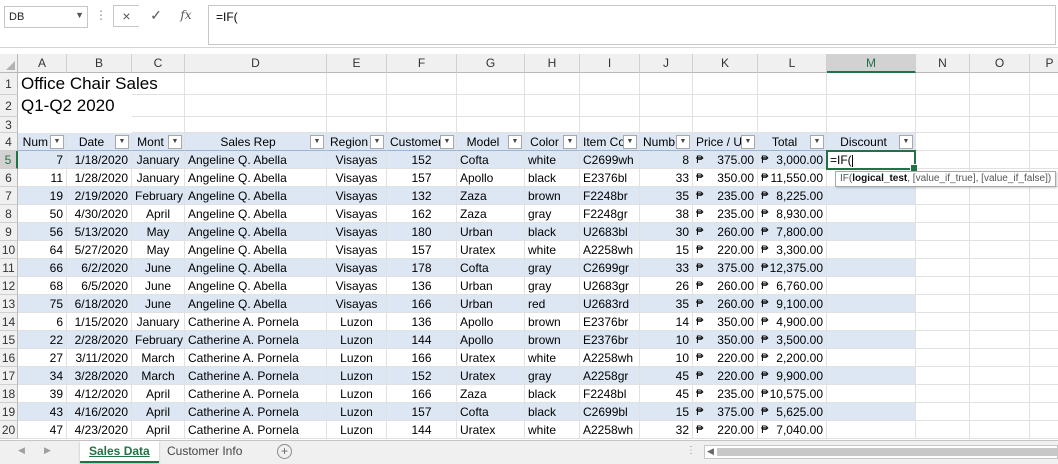 The height and width of the screenshot is (464, 1058). I want to click on table-cell: ₱ 11,550.00, so click(792, 178).